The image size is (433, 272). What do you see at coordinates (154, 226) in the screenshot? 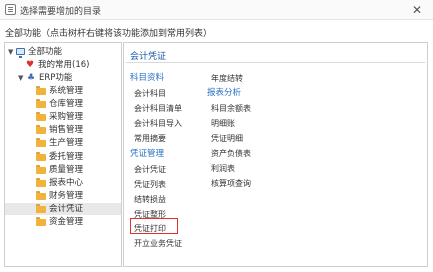
I see `highlight-box` at bounding box center [154, 226].